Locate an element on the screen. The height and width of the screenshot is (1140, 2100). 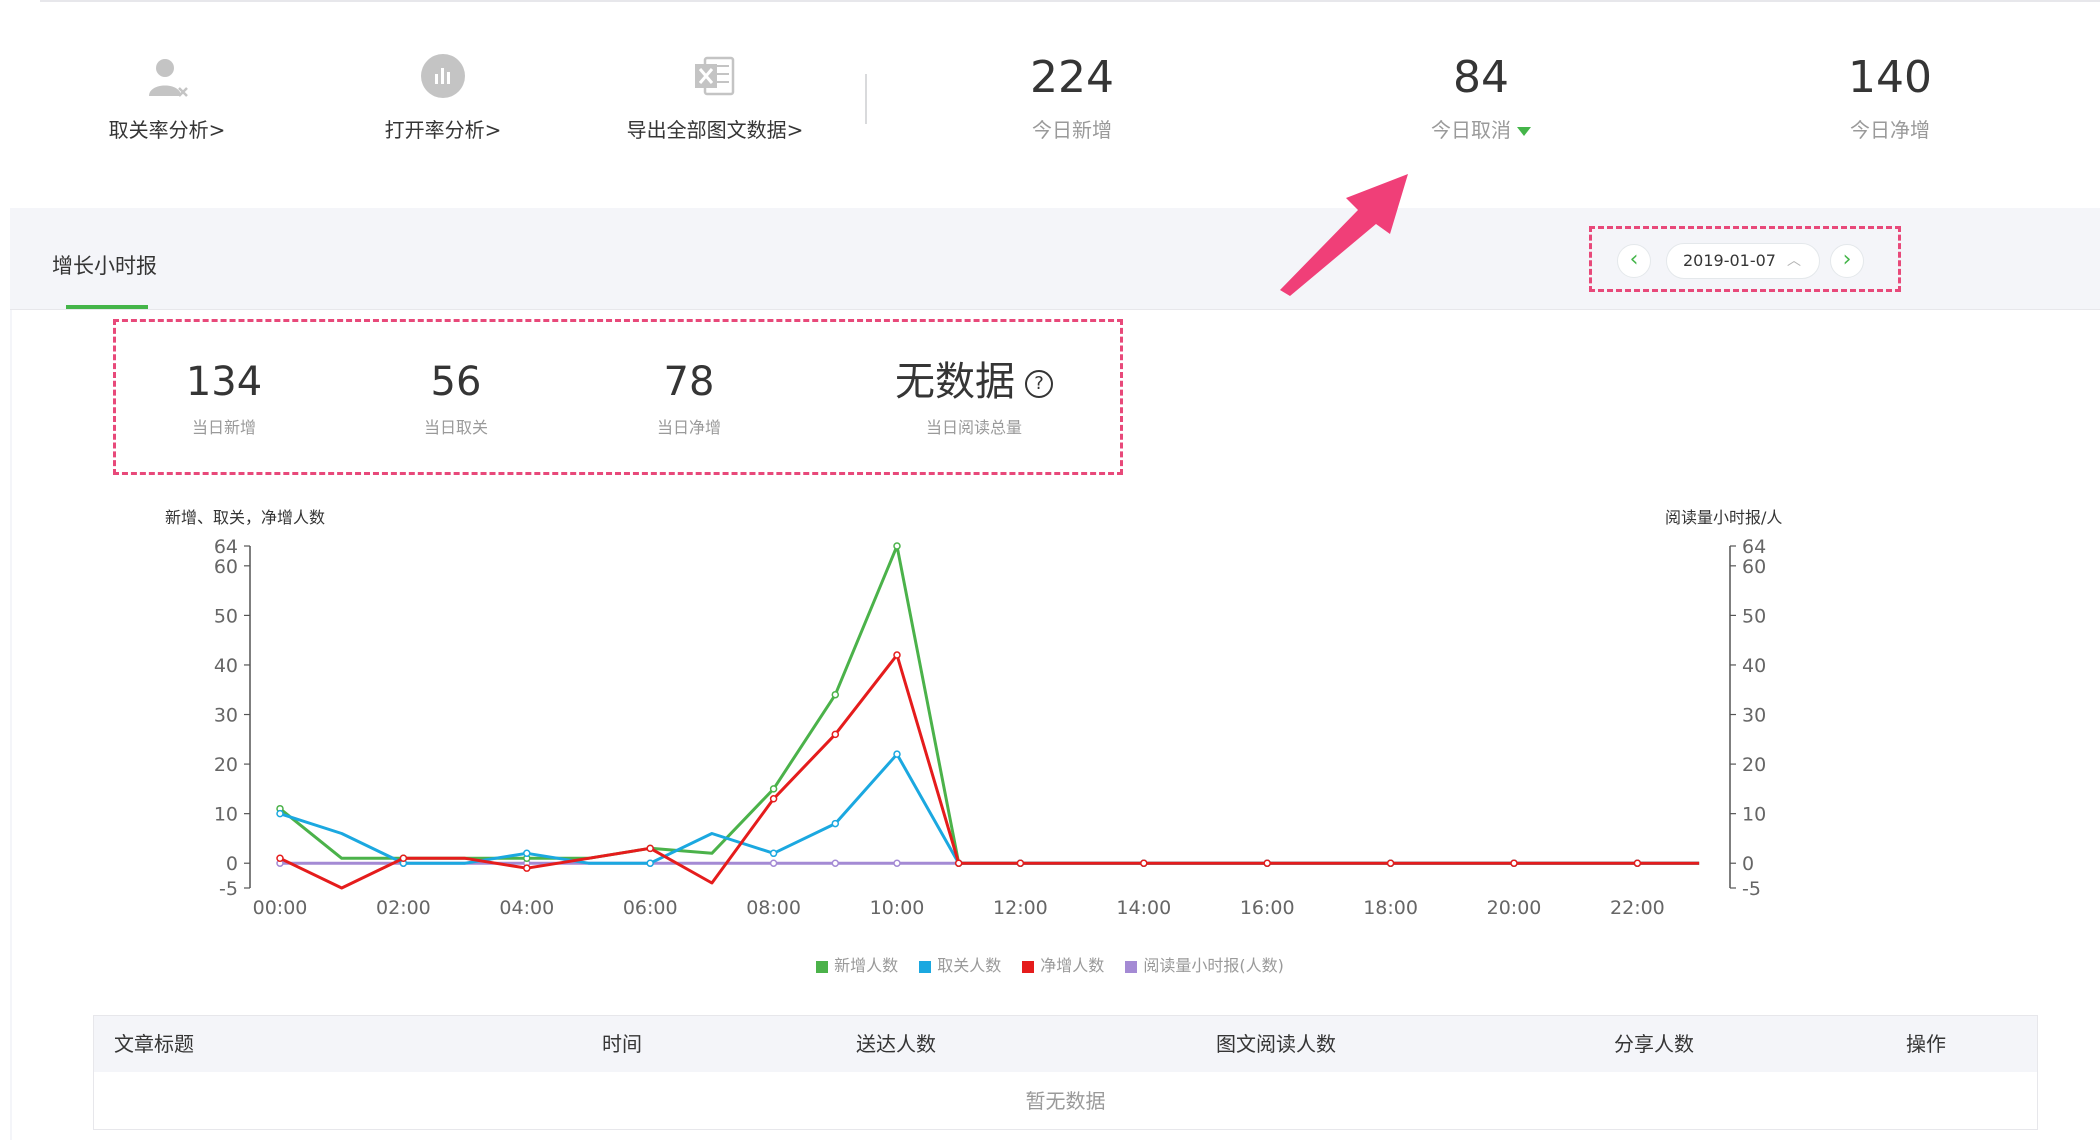
legend-item-new: 新增人数 is located at coordinates (857, 964).